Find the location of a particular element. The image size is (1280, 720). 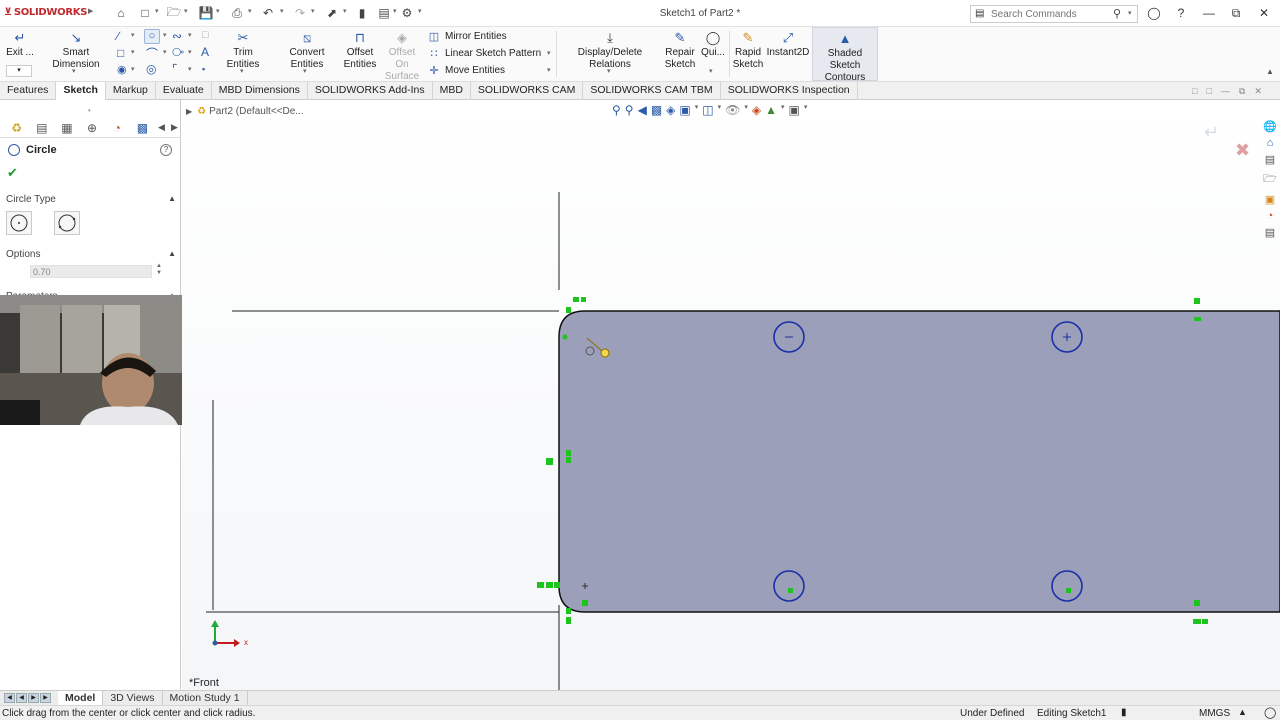

smart-dimension-dropdown-icon: ▾ is located at coordinates (74, 71).